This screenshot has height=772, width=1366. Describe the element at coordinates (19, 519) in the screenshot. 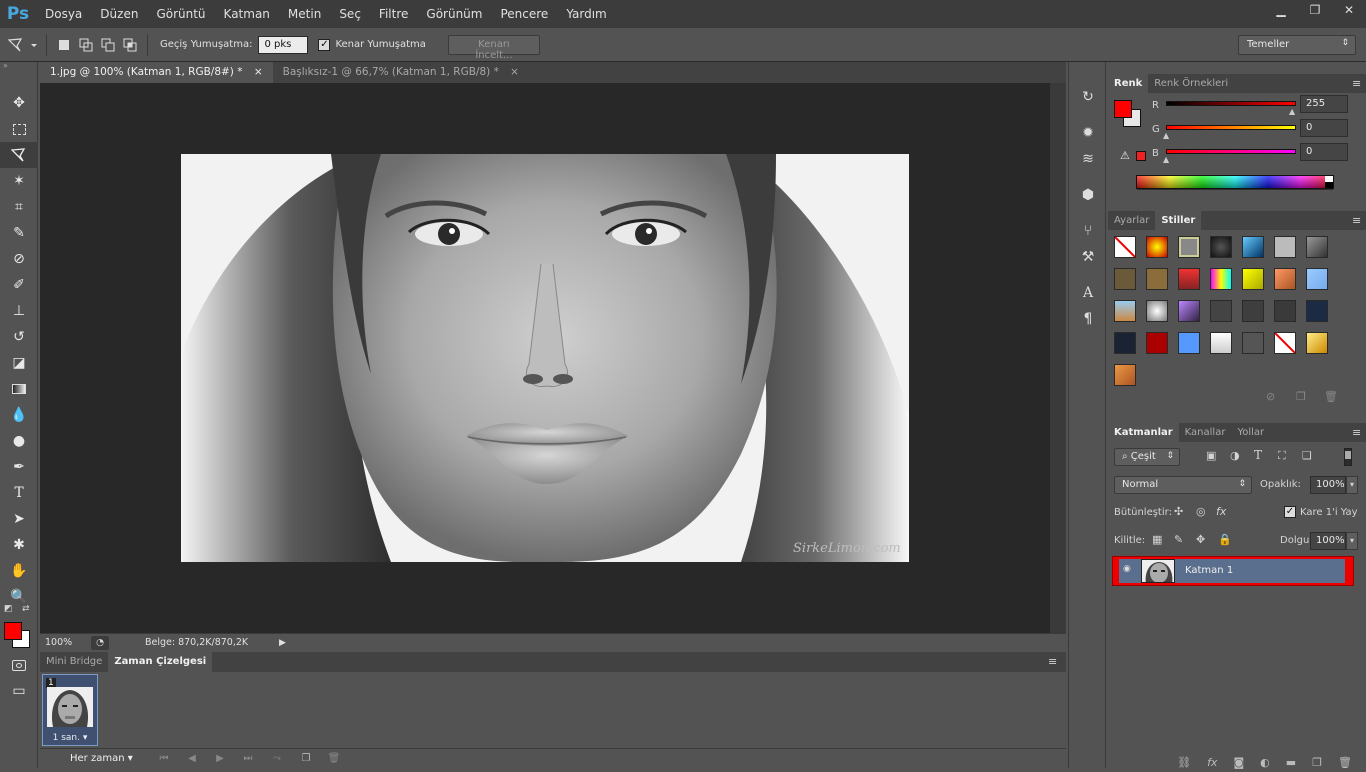

I see `path-selection-tool-icon: ➤` at that location.